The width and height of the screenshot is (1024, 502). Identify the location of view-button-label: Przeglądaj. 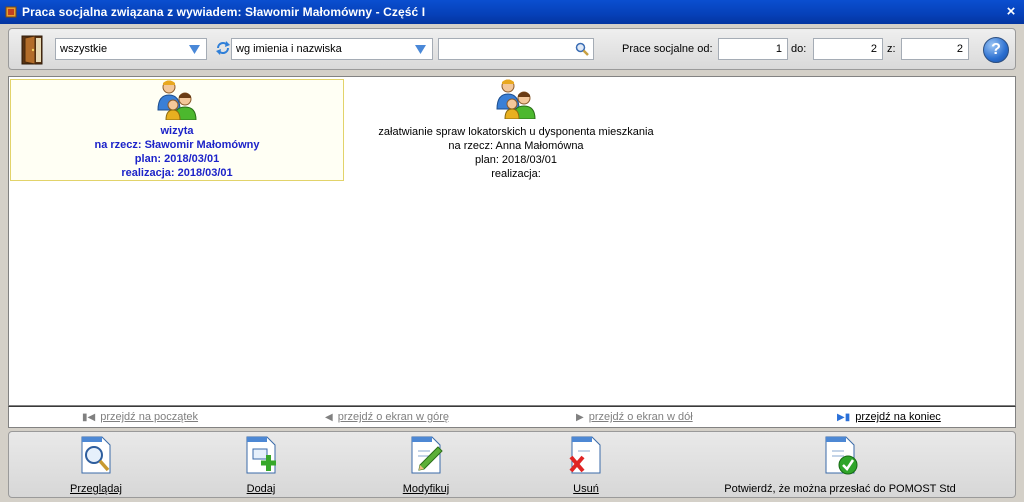
(96, 489).